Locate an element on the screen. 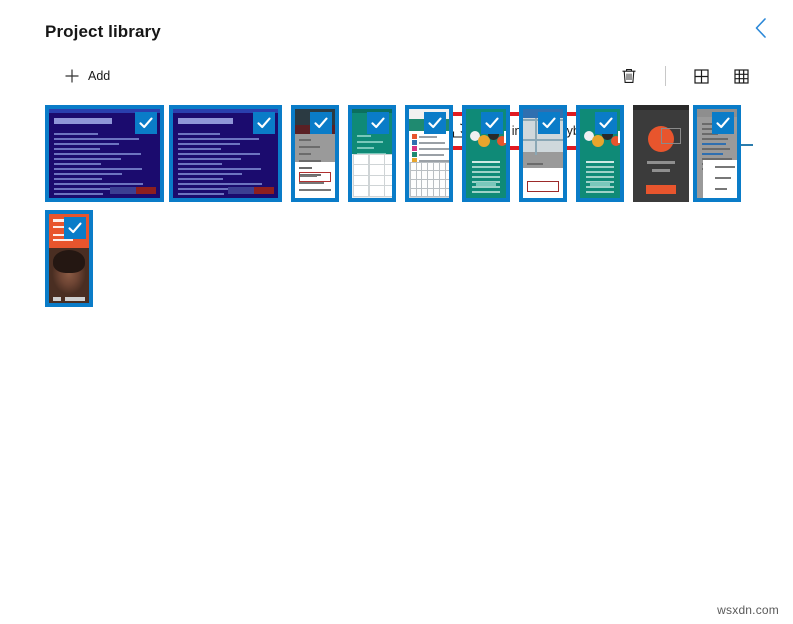  view-small-button is located at coordinates (741, 76).